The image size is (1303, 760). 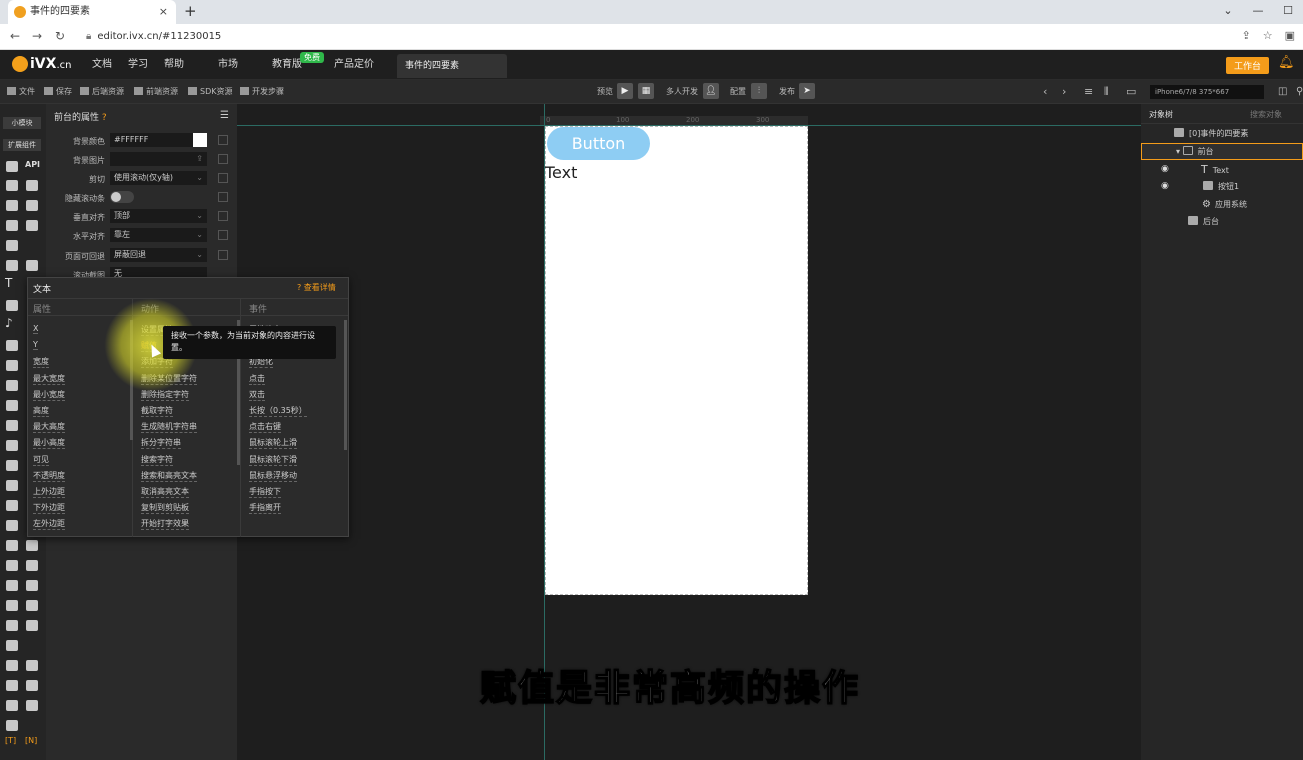 What do you see at coordinates (1299, 92) in the screenshot?
I see `search-icon: ⚲` at bounding box center [1299, 92].